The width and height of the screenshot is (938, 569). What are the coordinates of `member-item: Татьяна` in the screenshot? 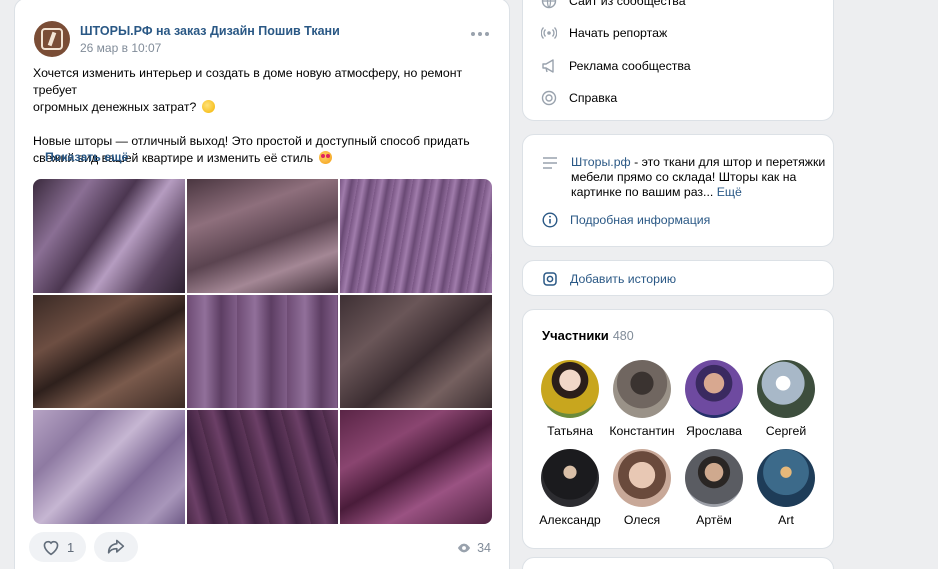 It's located at (570, 399).